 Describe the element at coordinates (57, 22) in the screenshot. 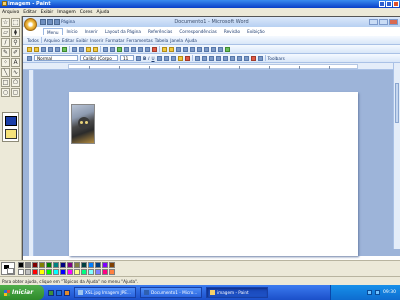

I see `redo-icon` at that location.